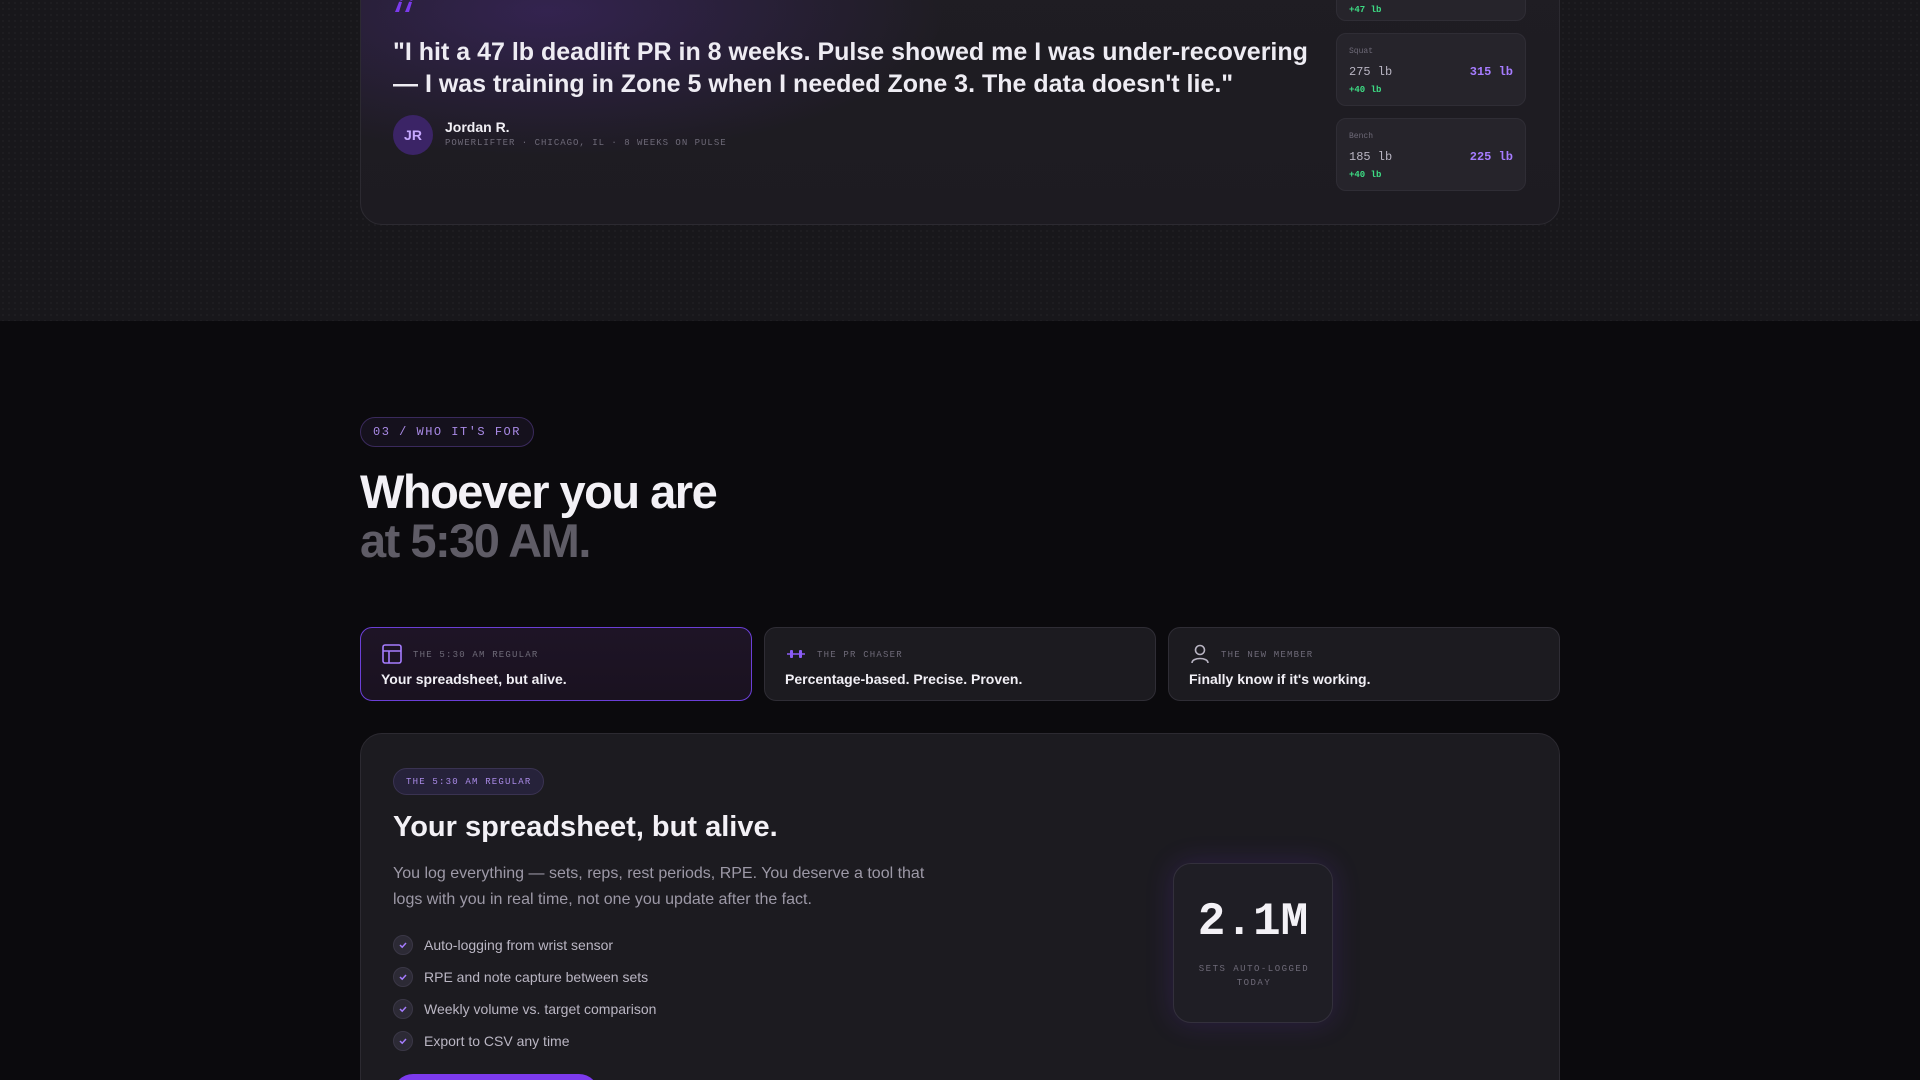 The width and height of the screenshot is (1920, 1080). Describe the element at coordinates (536, 977) in the screenshot. I see `feature-text: RPE and note capture between sets` at that location.